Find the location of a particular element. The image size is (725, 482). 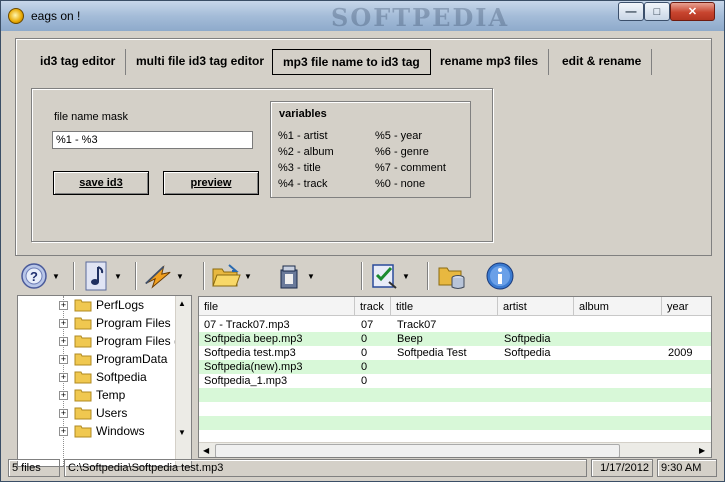

cell-file: 07 - Track07.mp3 is located at coordinates (247, 325).